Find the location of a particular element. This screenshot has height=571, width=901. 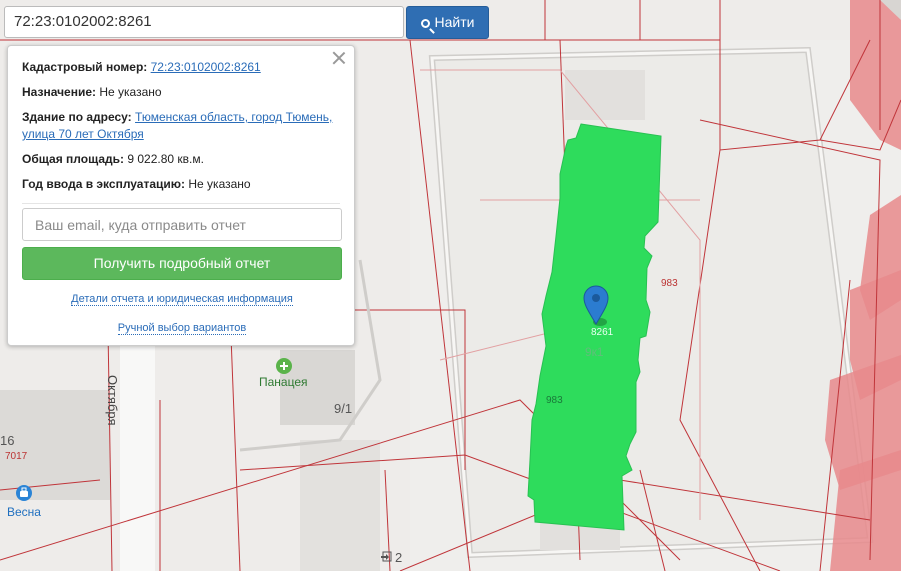

house-number-16: 16 is located at coordinates (7, 440).